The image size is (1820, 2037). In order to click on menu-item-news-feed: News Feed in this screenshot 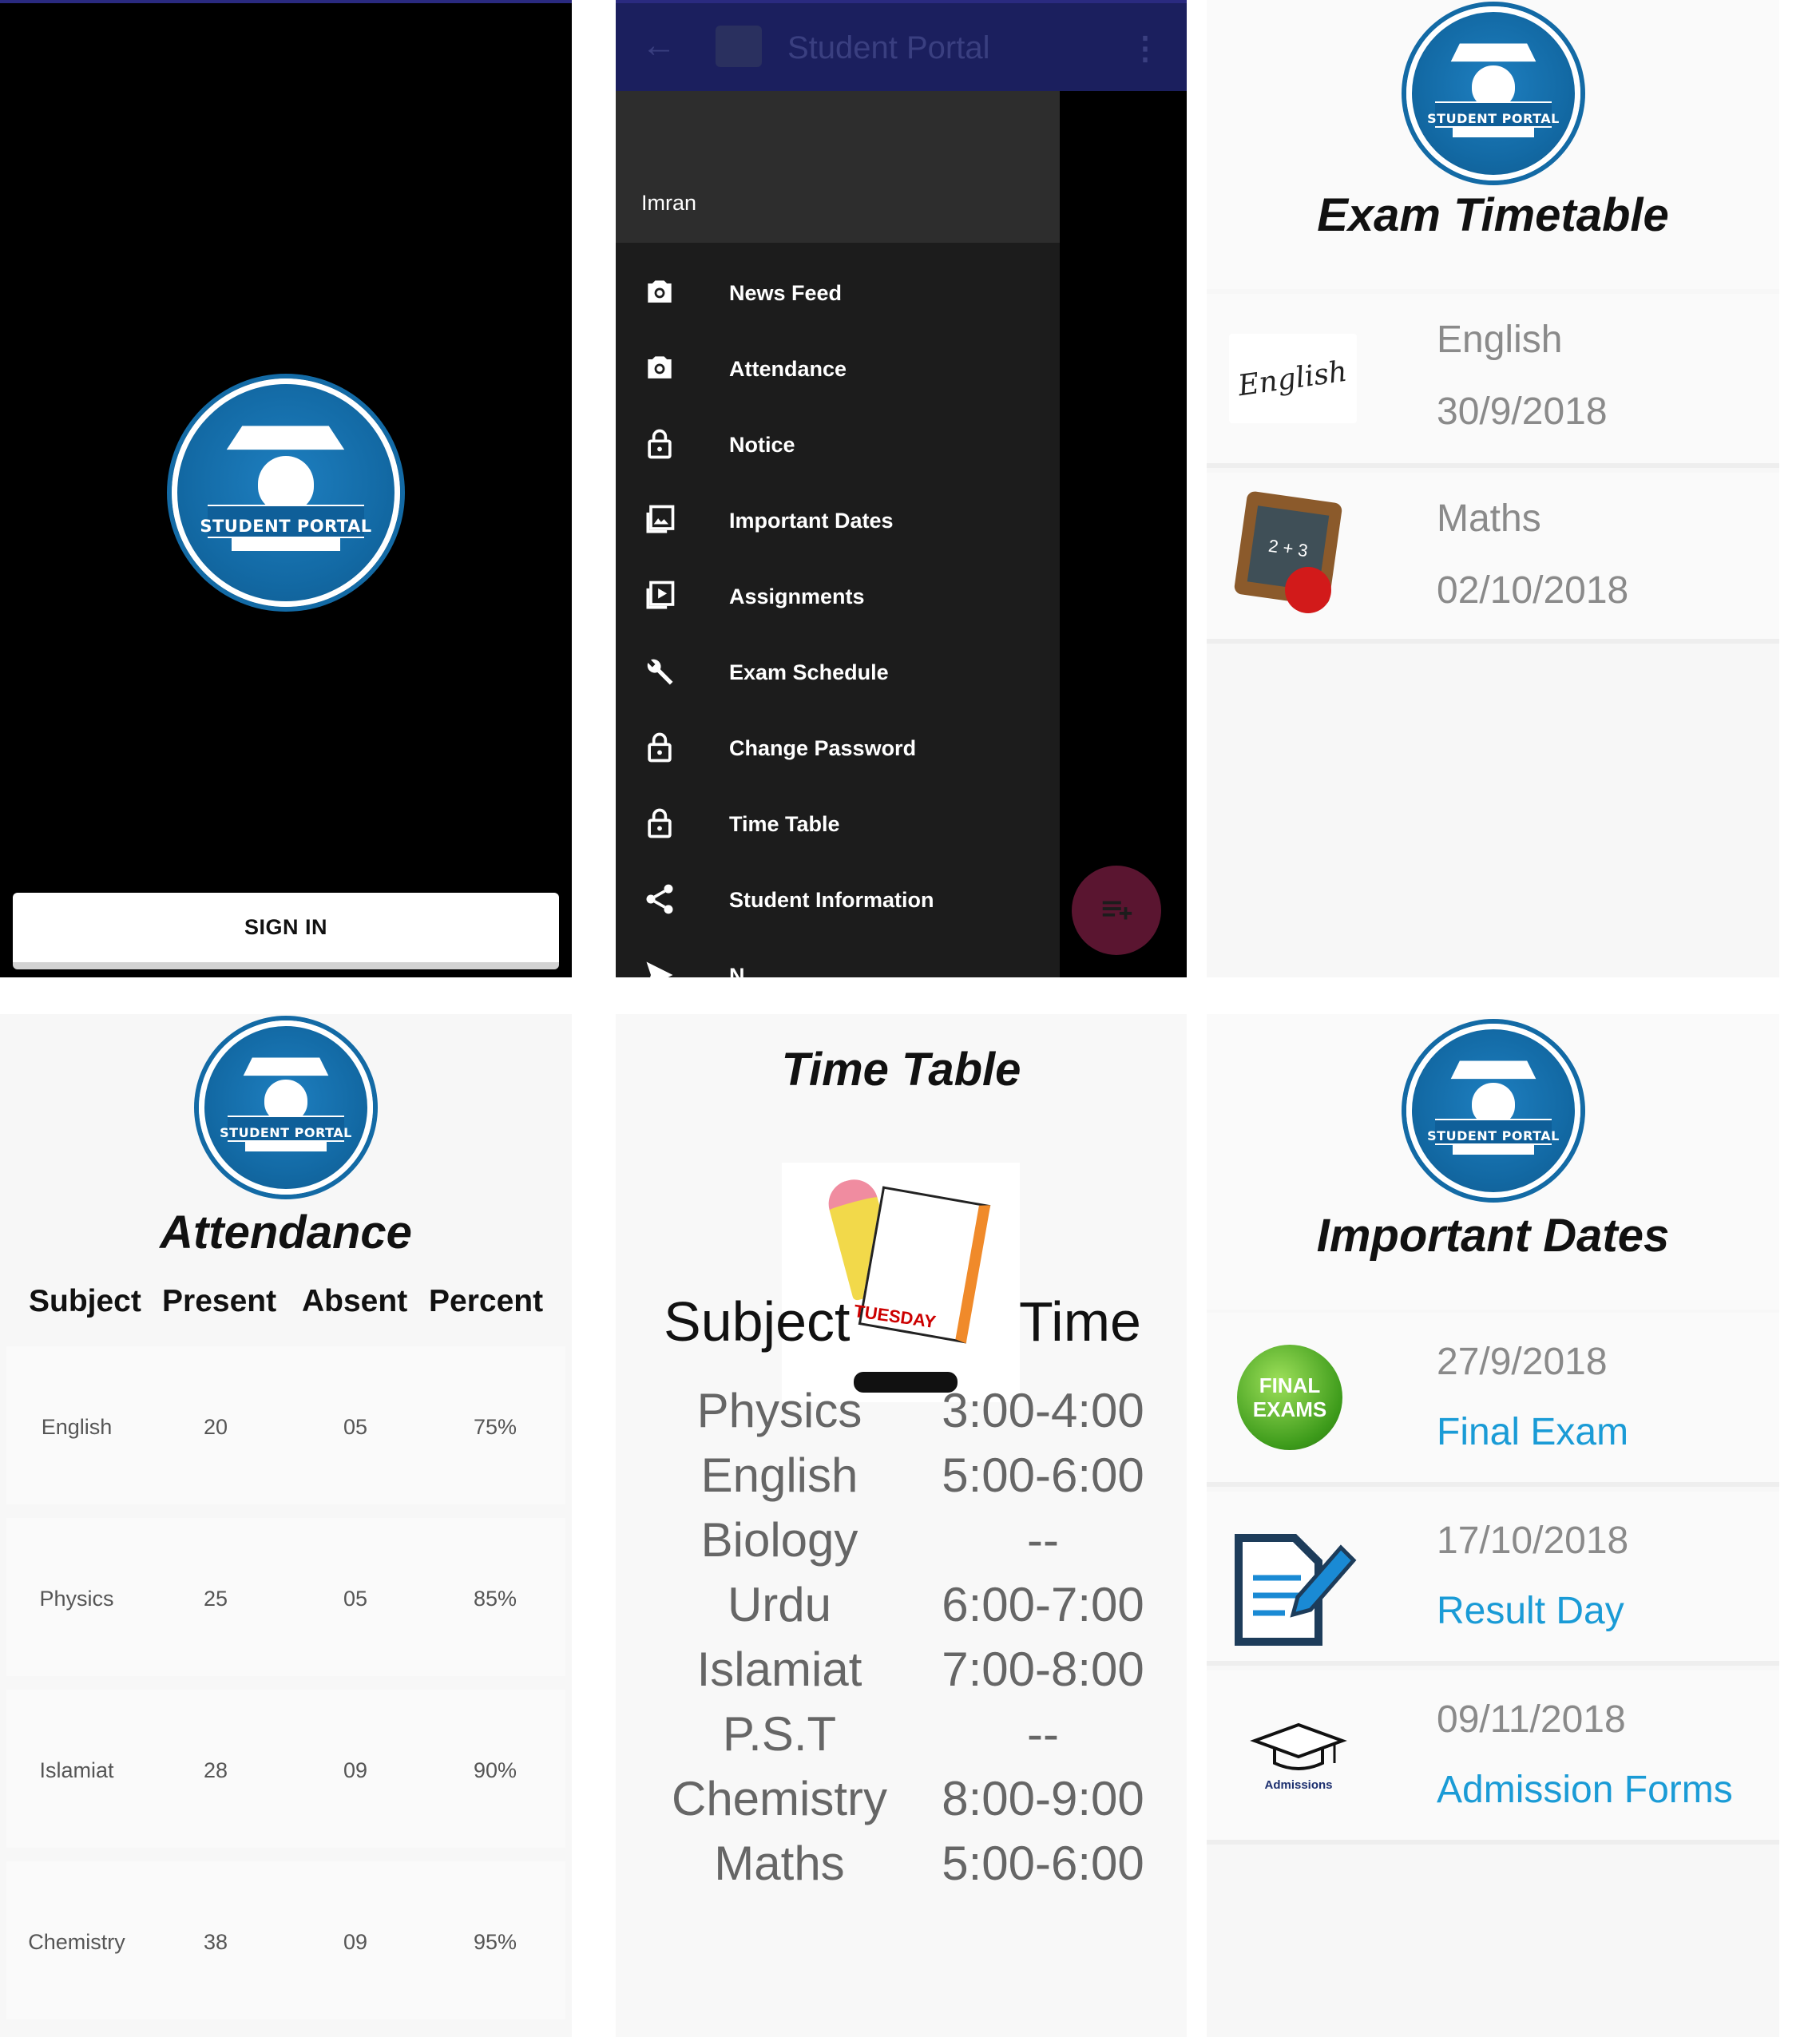, I will do `click(838, 295)`.